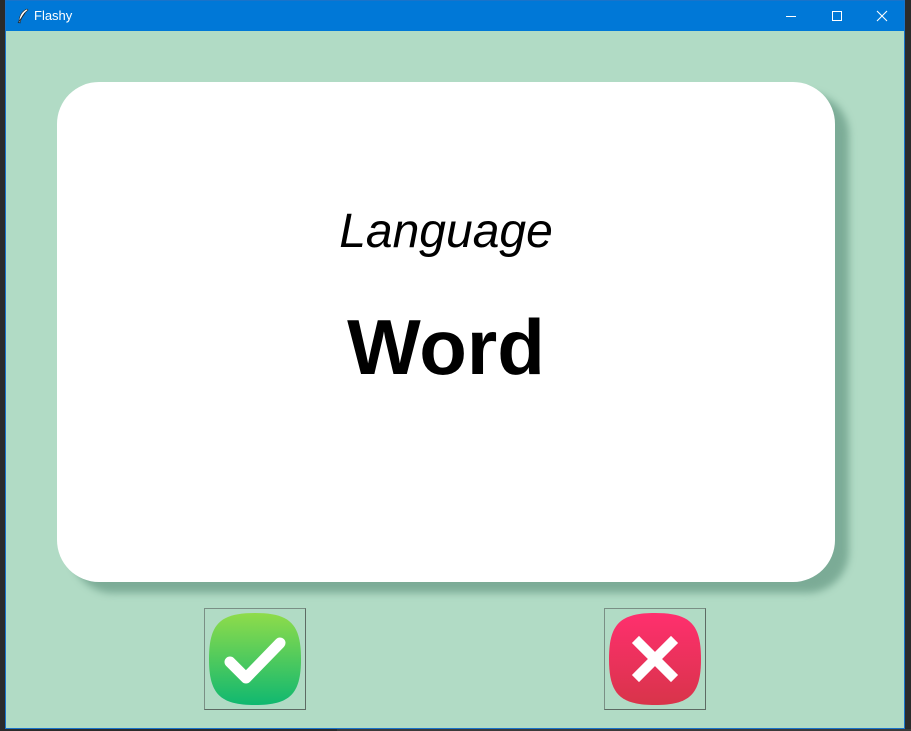 The image size is (911, 731). What do you see at coordinates (53, 15) in the screenshot?
I see `window-title: Flashy` at bounding box center [53, 15].